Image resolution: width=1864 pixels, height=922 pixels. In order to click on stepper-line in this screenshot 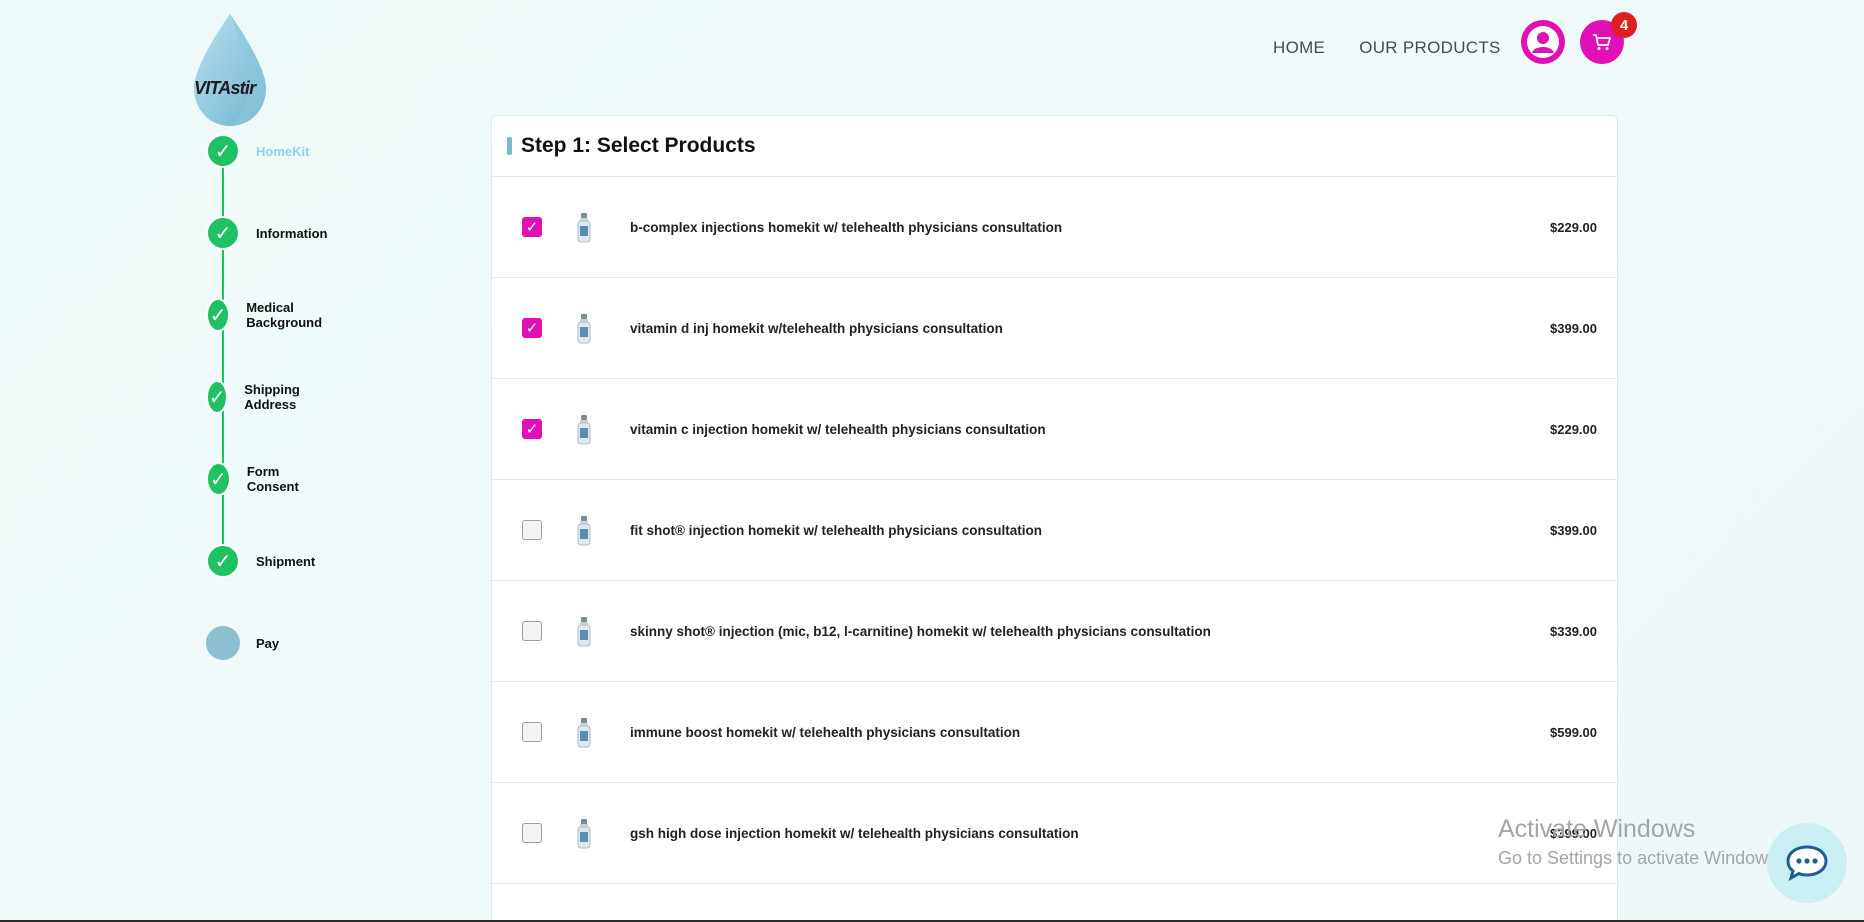, I will do `click(223, 355)`.